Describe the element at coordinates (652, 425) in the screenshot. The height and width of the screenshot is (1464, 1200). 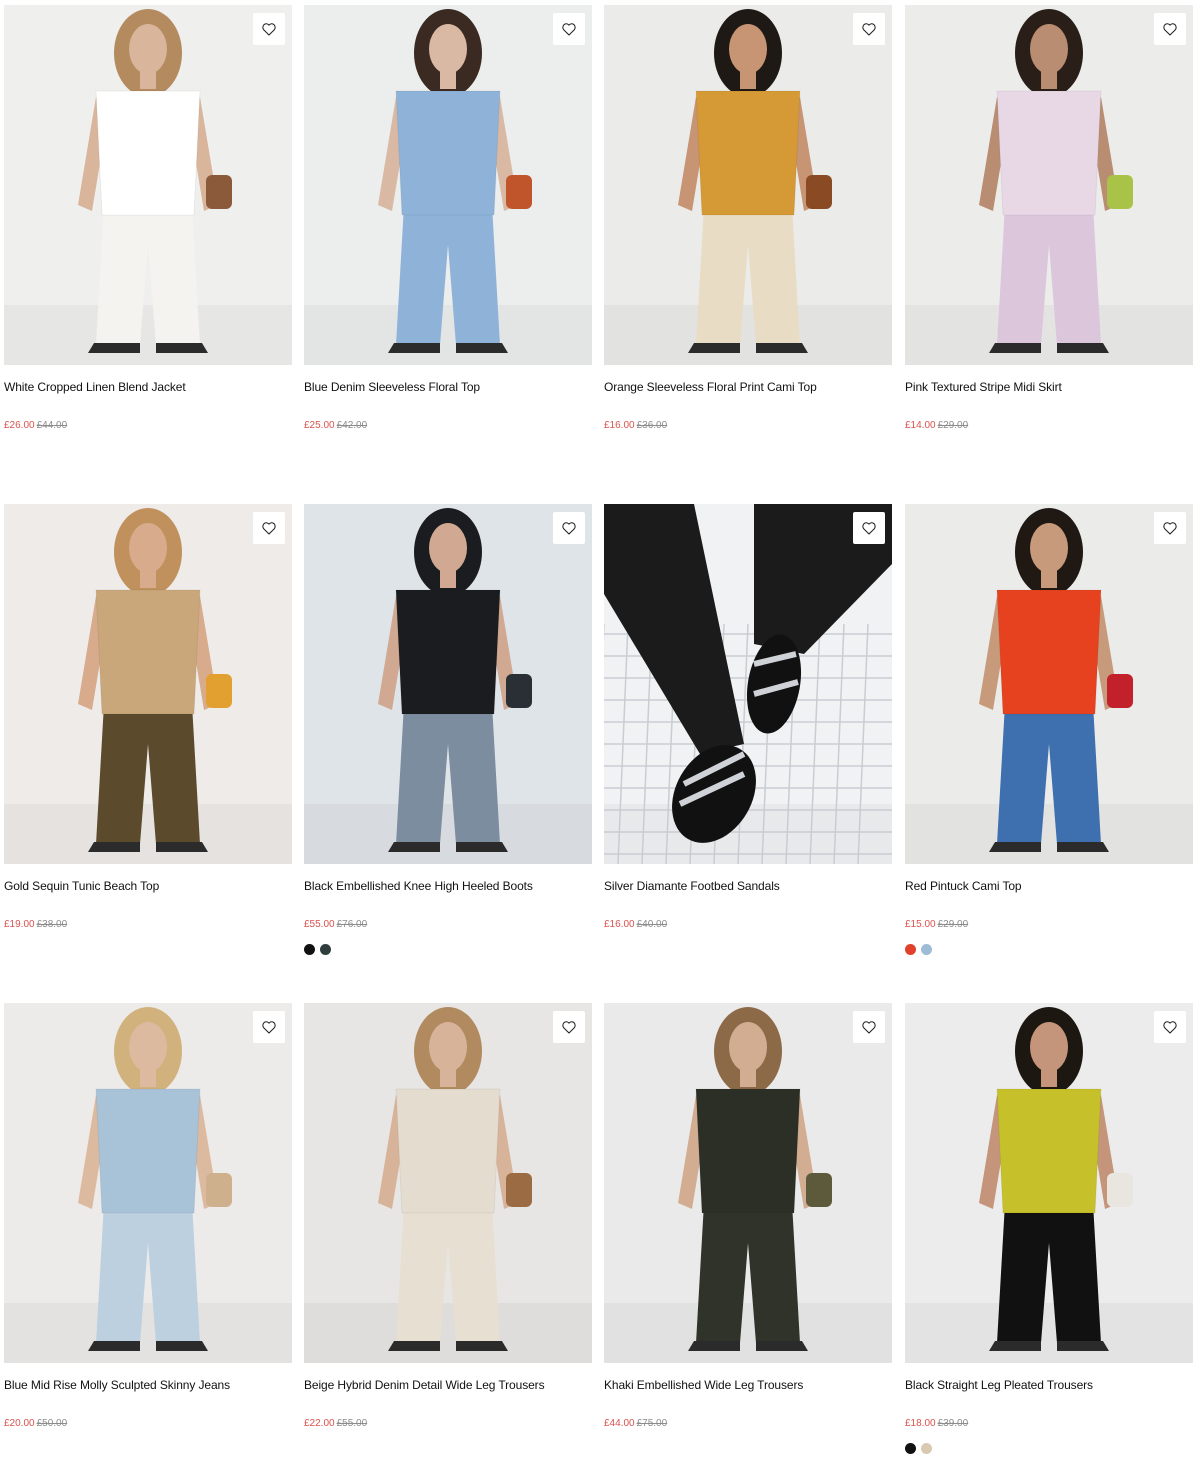
I see `original-price: £36.00` at that location.